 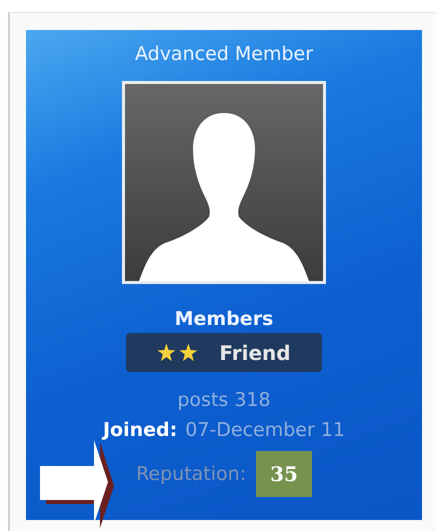 What do you see at coordinates (140, 430) in the screenshot?
I see `joined-label: Joined:` at bounding box center [140, 430].